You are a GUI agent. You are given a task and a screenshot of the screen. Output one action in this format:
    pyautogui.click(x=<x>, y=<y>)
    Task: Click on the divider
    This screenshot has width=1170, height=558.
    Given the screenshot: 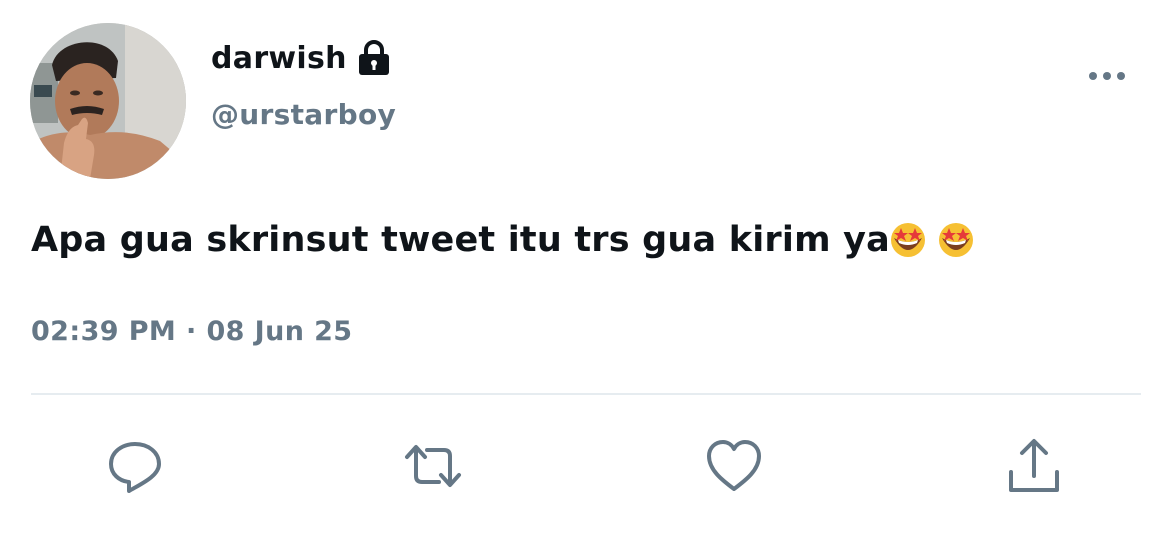 What is the action you would take?
    pyautogui.click(x=586, y=394)
    